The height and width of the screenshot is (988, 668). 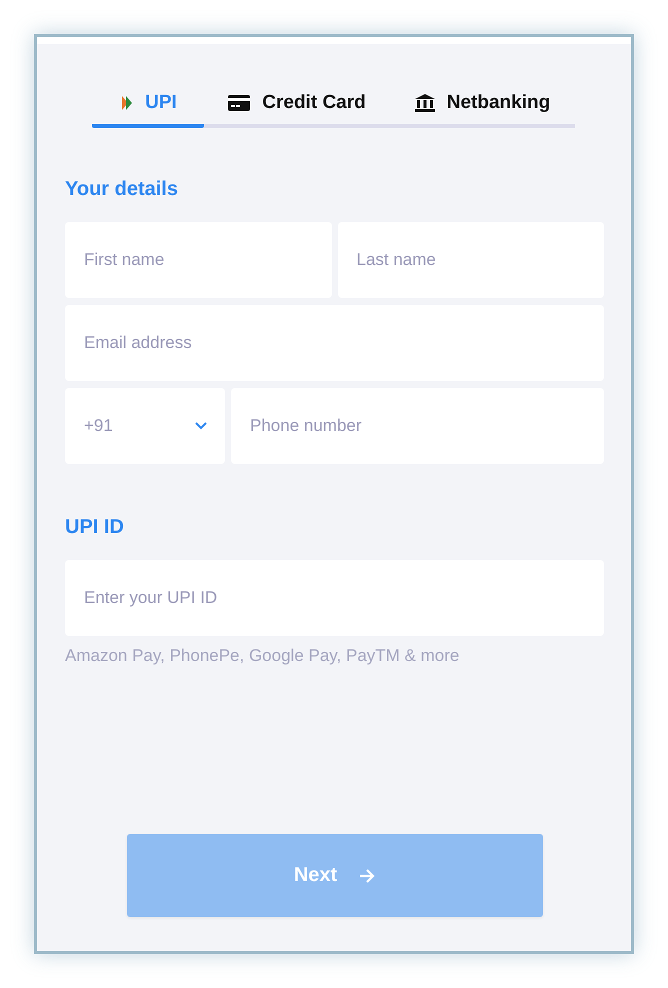 What do you see at coordinates (471, 260) in the screenshot?
I see `input-field: Last name` at bounding box center [471, 260].